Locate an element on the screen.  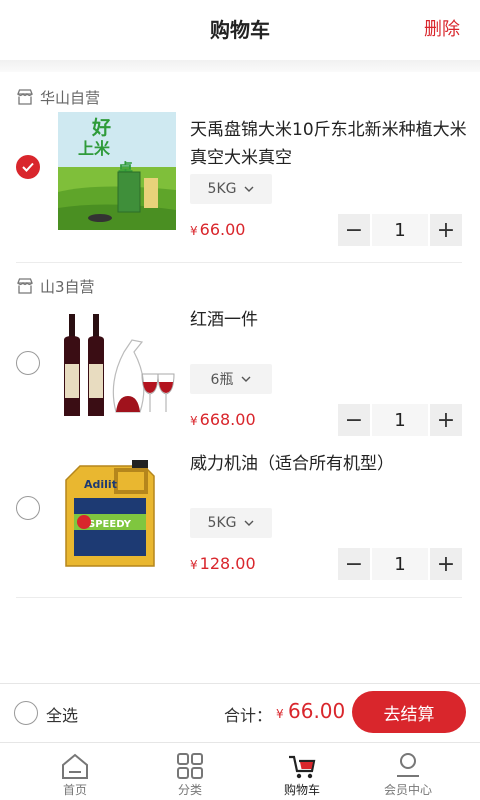
checkout-button: 去结算 is located at coordinates (409, 712).